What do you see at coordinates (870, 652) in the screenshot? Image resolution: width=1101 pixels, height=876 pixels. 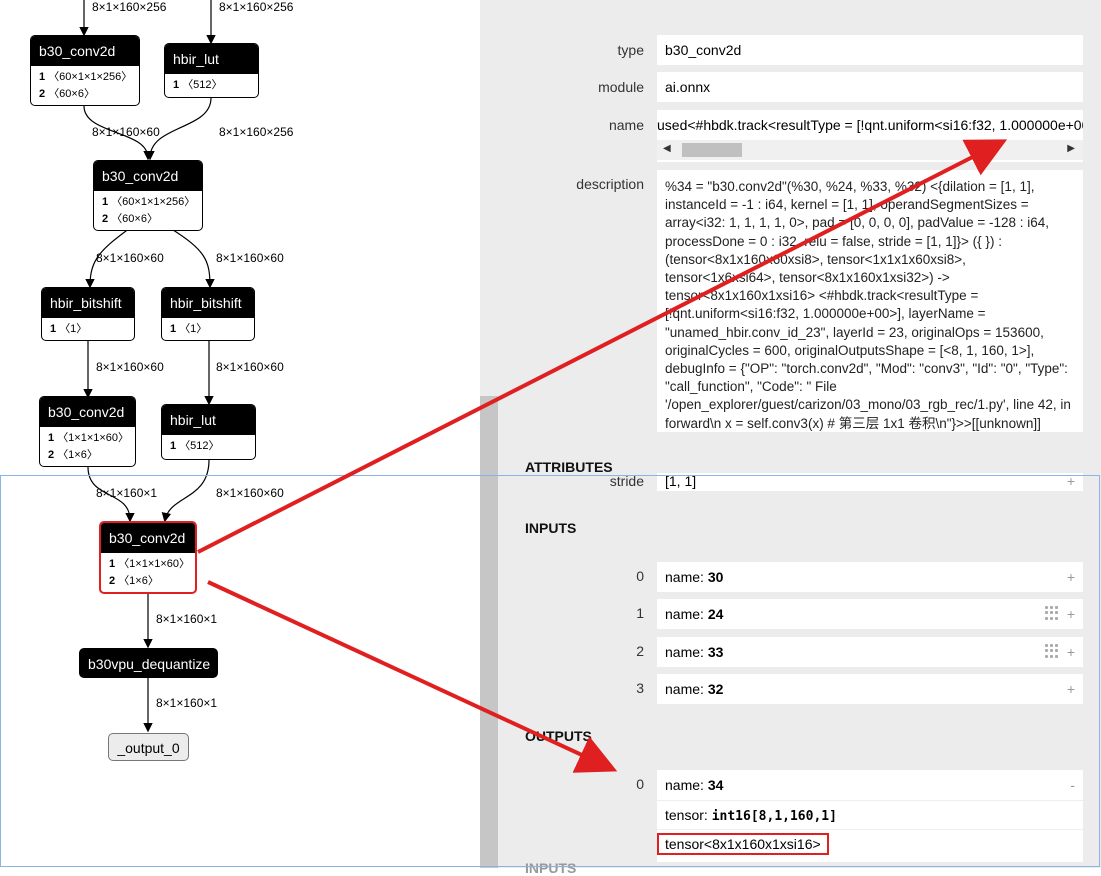 I see `input-item: name: 33 +` at bounding box center [870, 652].